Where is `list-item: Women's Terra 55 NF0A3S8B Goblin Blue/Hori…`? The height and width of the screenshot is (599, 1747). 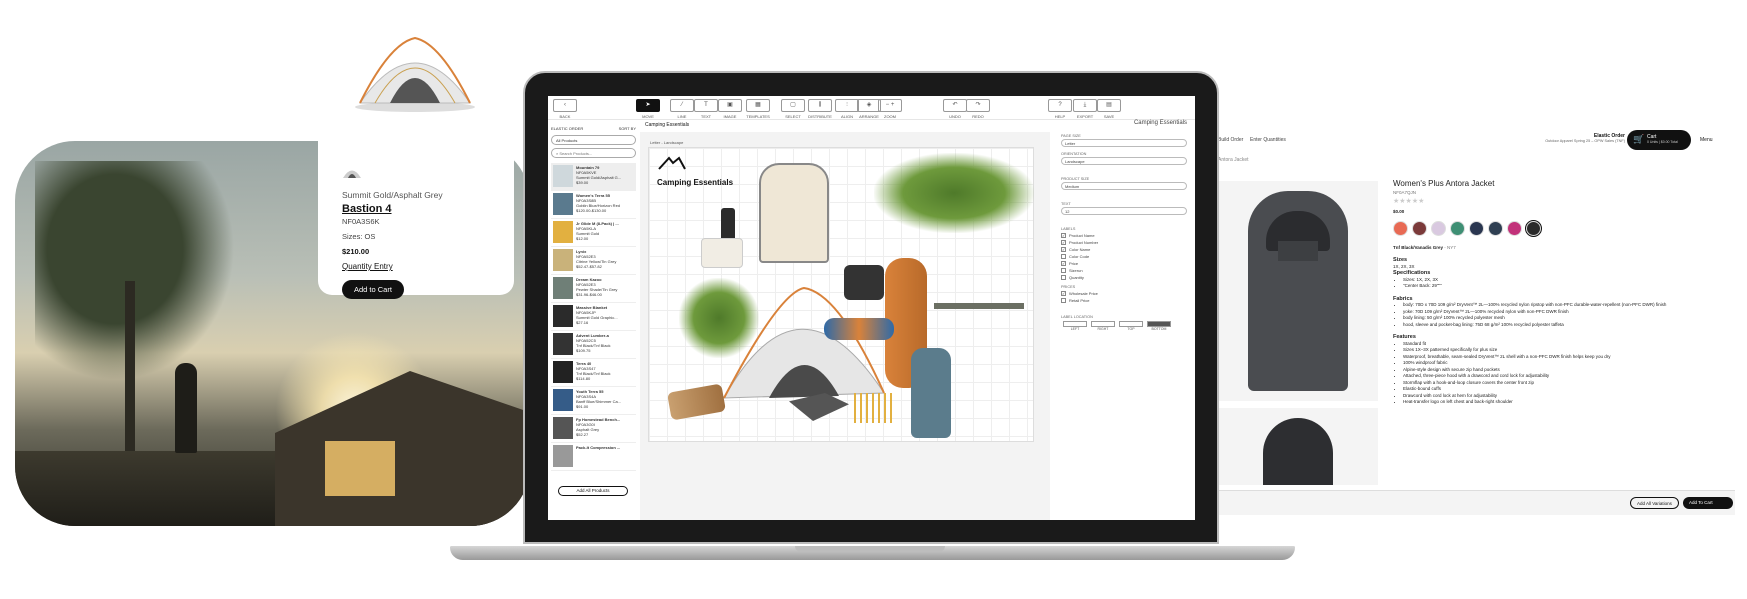 list-item: Women's Terra 55 NF0A3S8B Goblin Blue/Hori… is located at coordinates (593, 205).